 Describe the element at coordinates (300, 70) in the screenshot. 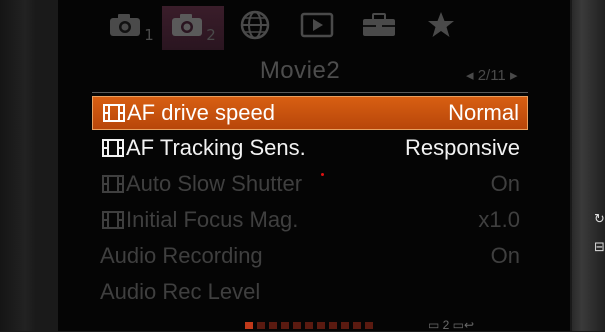

I see `page-title: Movie2` at that location.